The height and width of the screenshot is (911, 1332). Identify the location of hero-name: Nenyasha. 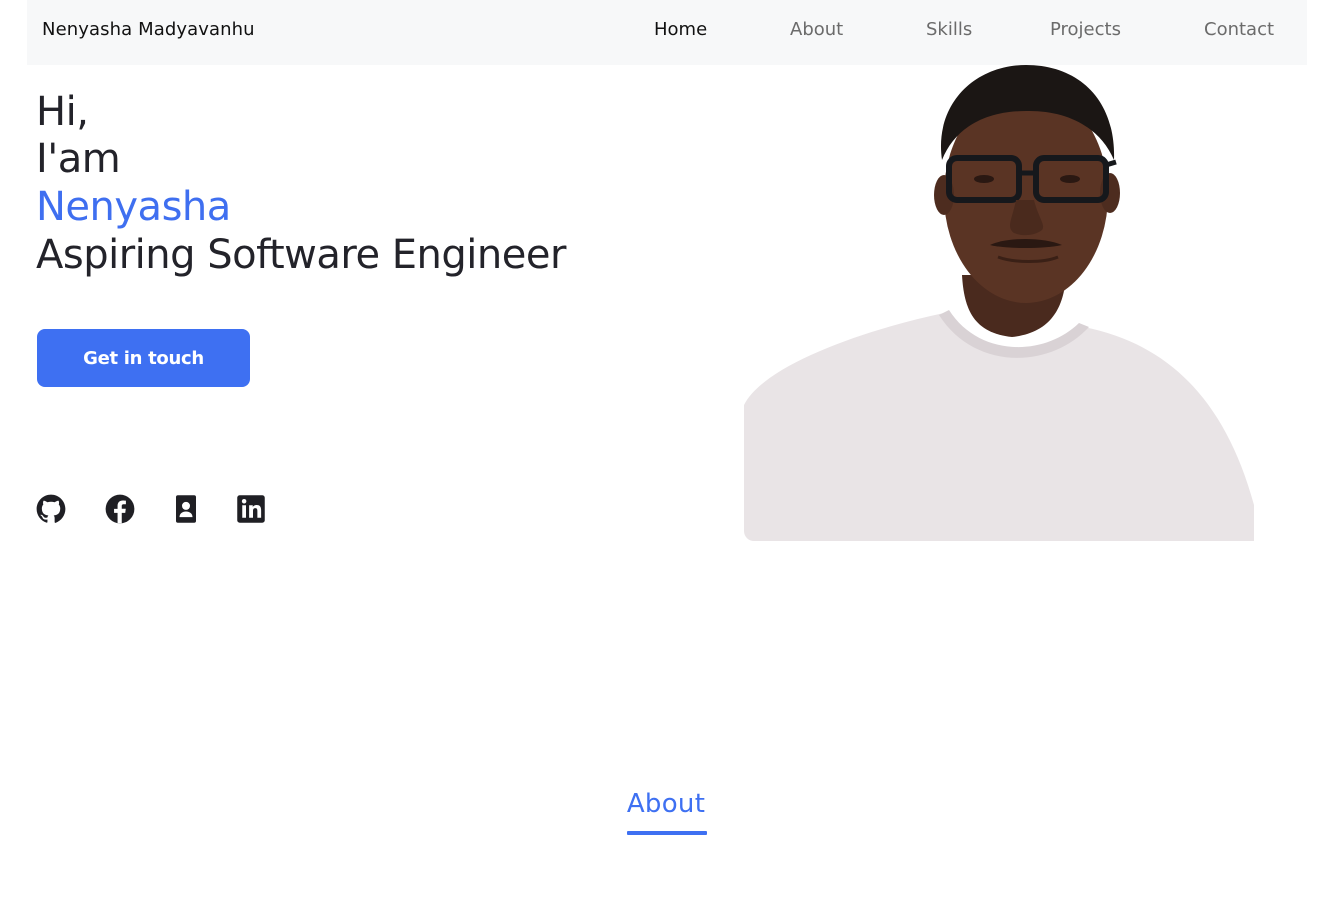
(133, 207).